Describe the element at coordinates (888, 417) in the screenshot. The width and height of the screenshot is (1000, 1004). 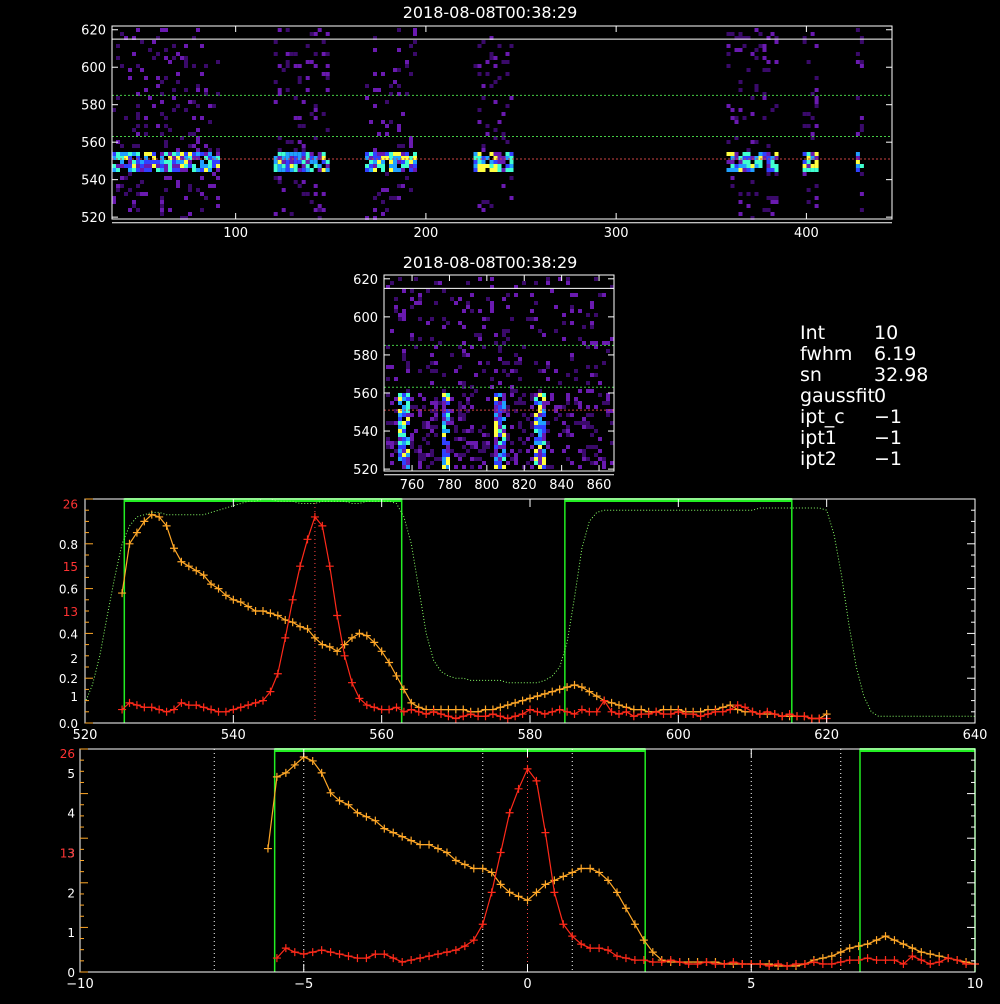
I see `info-value: −1` at that location.